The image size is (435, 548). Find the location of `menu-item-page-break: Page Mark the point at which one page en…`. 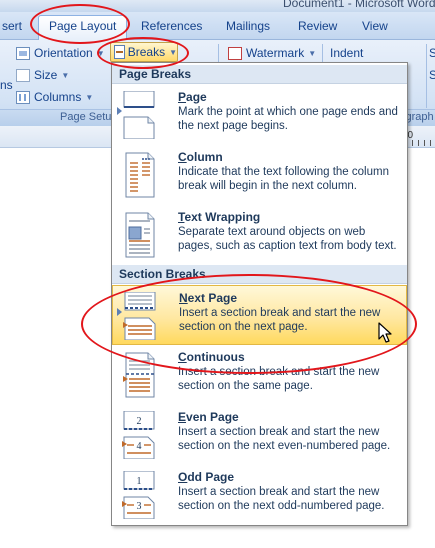

menu-item-page-break: Page Mark the point at which one page en… is located at coordinates (259, 115).